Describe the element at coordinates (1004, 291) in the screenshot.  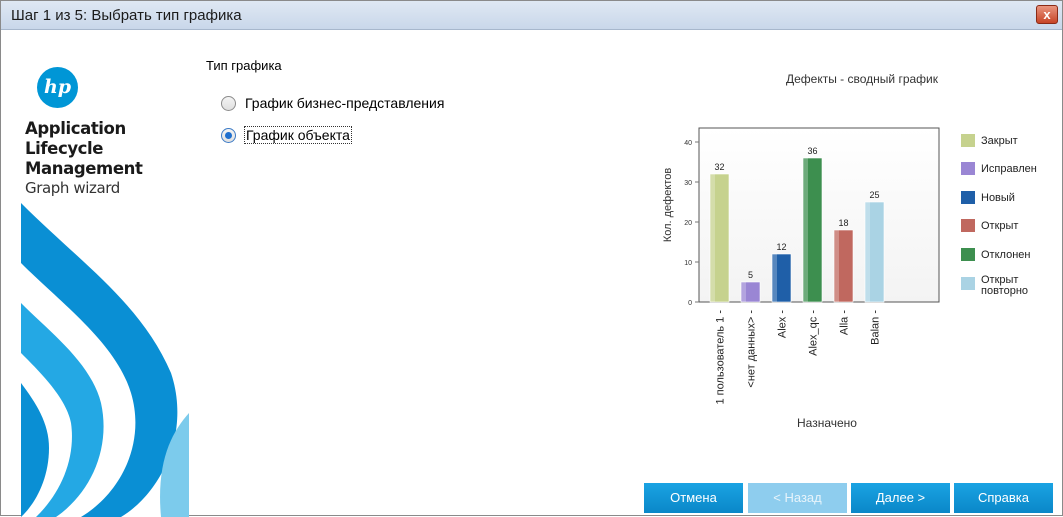
I see `legend-label-cont: повторно` at that location.